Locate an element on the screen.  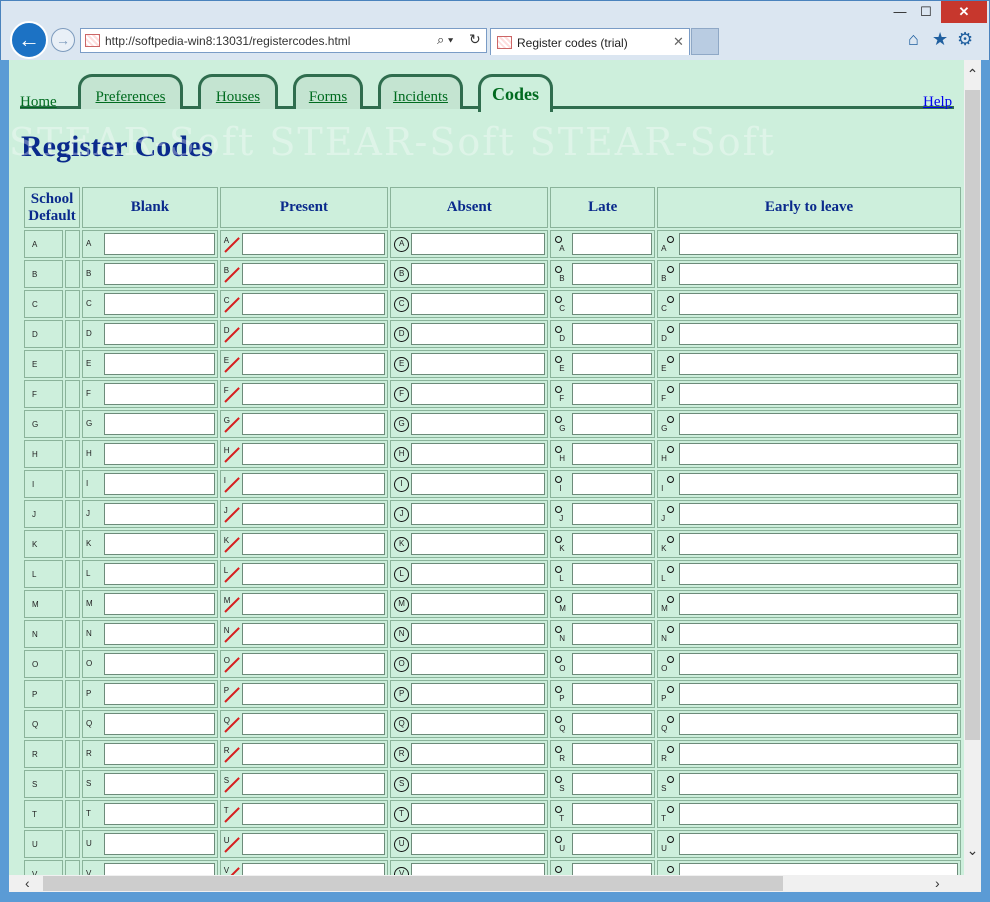
tab-houses: Houses is located at coordinates (238, 91).